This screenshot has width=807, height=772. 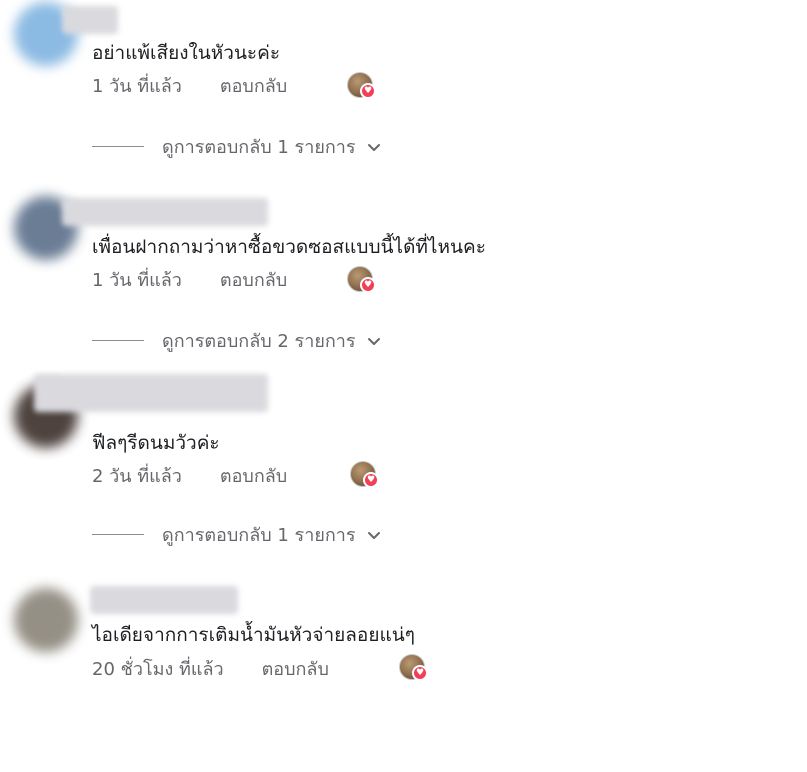 What do you see at coordinates (156, 443) in the screenshot?
I see `comment-text: ฟีลๆรีดนมวัวค่ะ` at bounding box center [156, 443].